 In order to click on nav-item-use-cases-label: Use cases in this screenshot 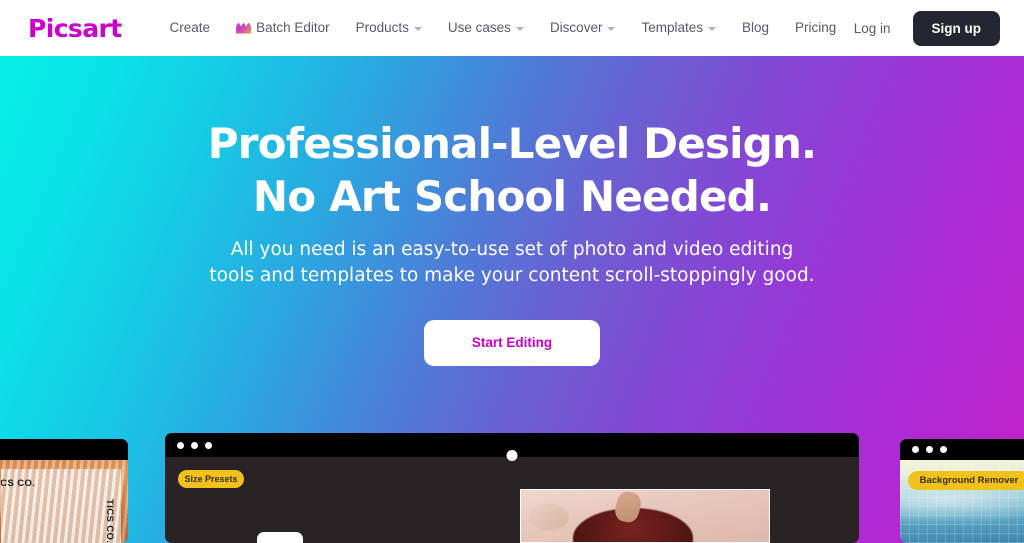, I will do `click(479, 28)`.